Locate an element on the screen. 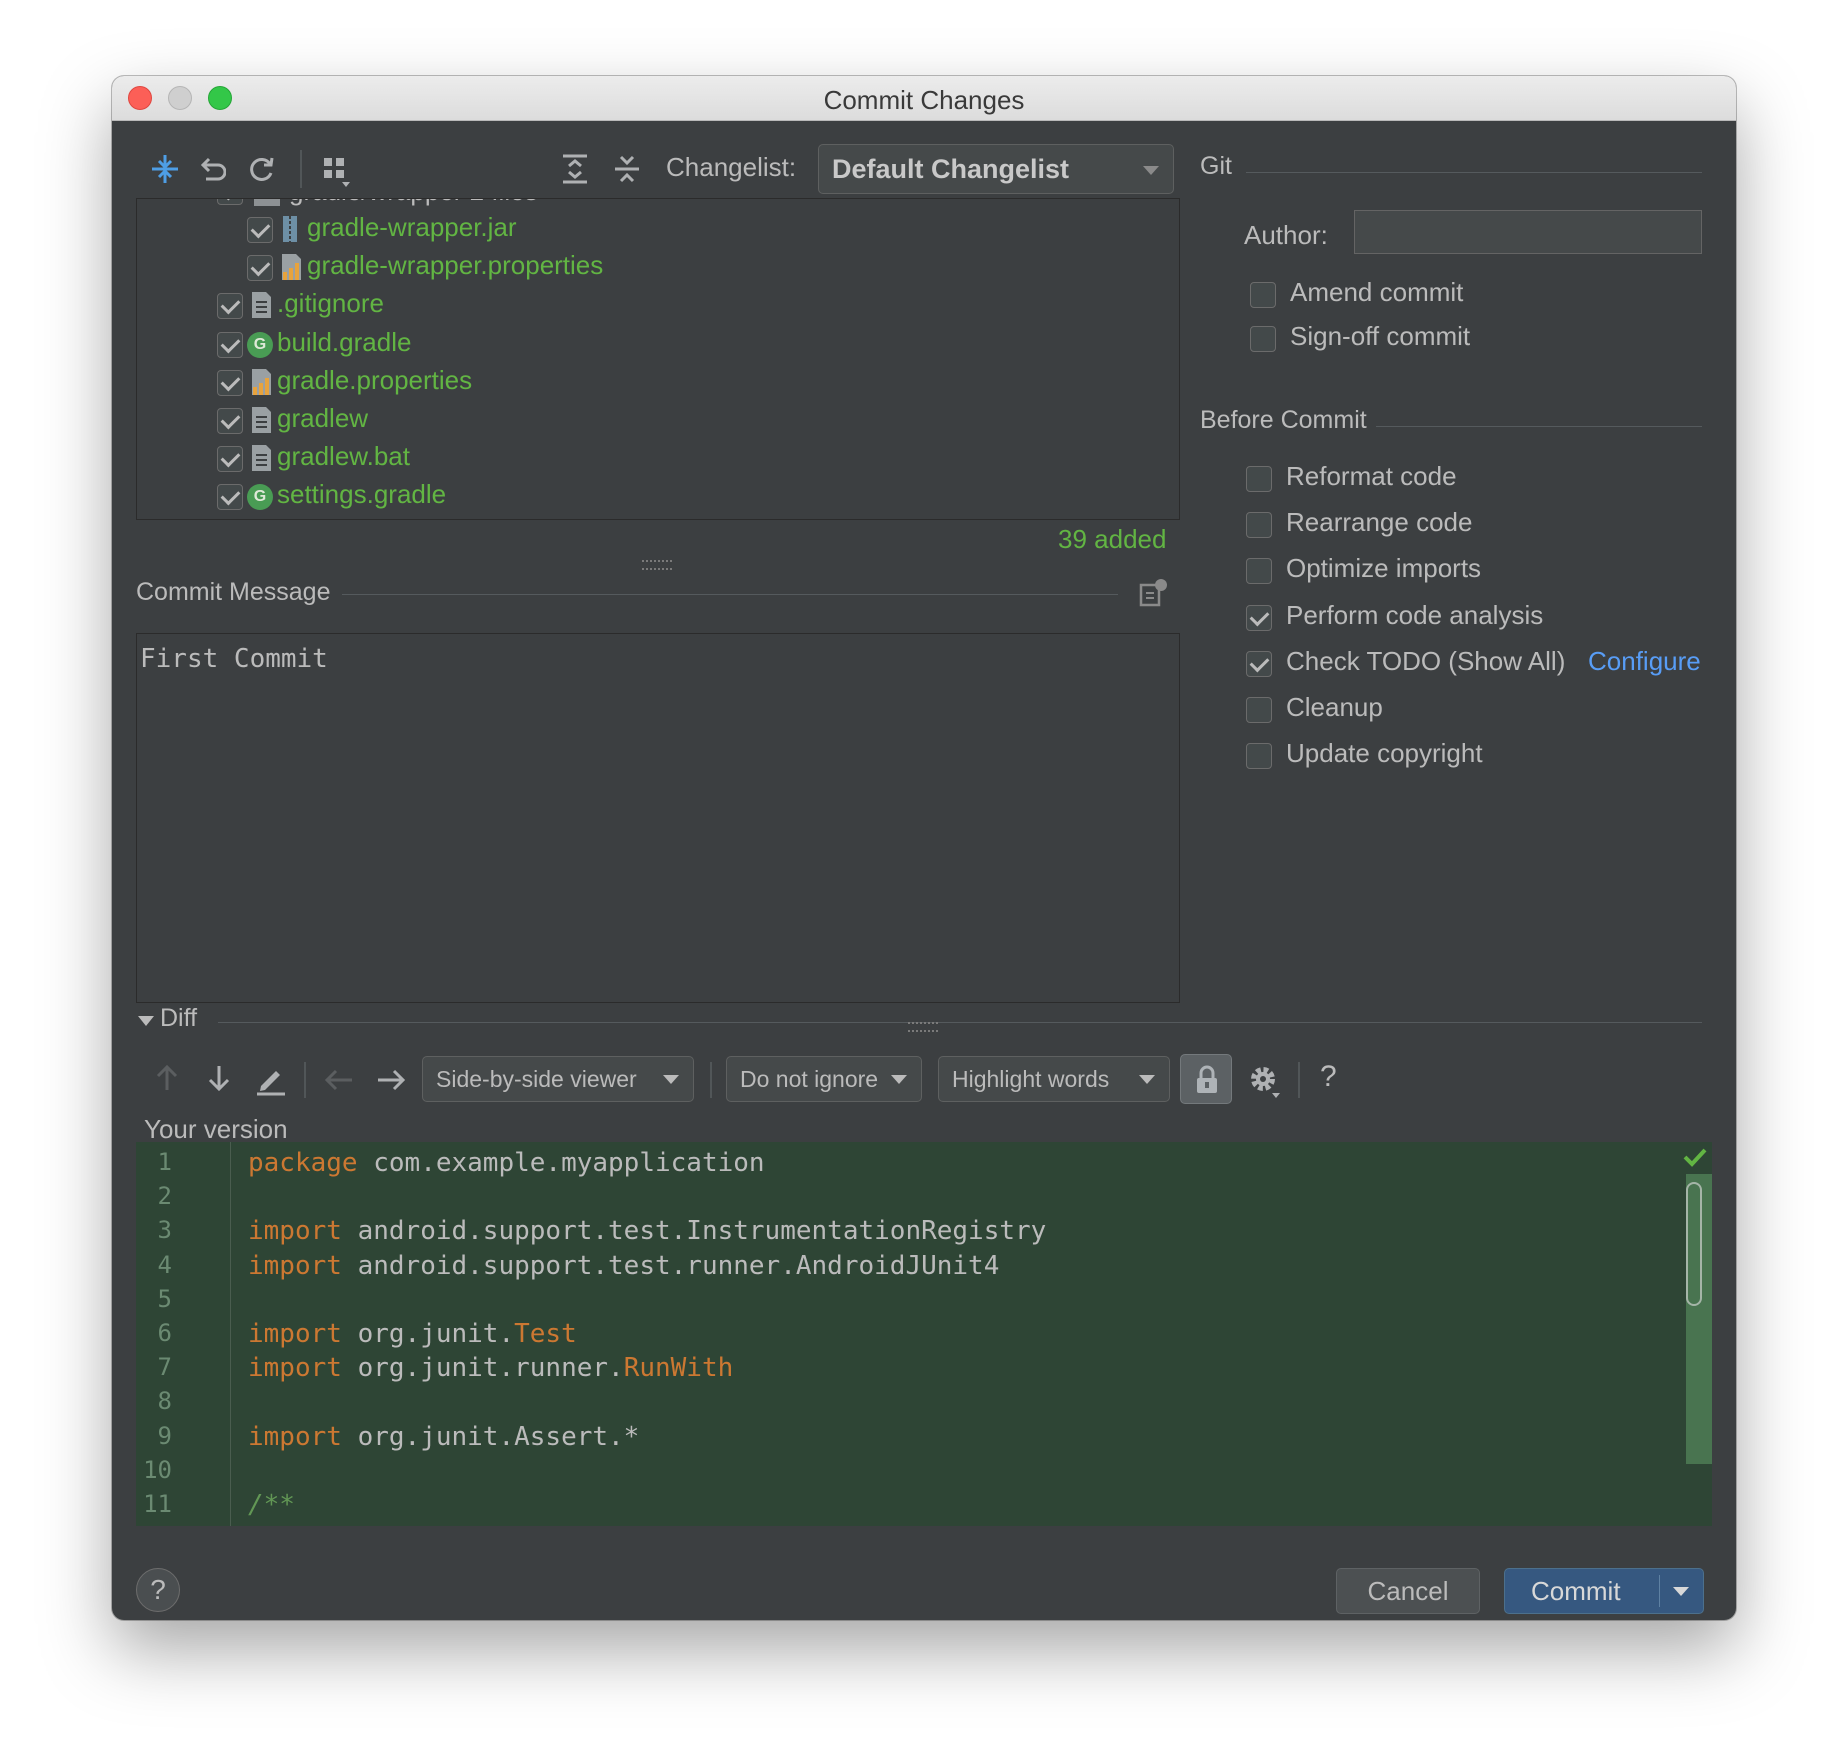 The height and width of the screenshot is (1764, 1840). before-commit-option: Cleanup is located at coordinates (1481, 711).